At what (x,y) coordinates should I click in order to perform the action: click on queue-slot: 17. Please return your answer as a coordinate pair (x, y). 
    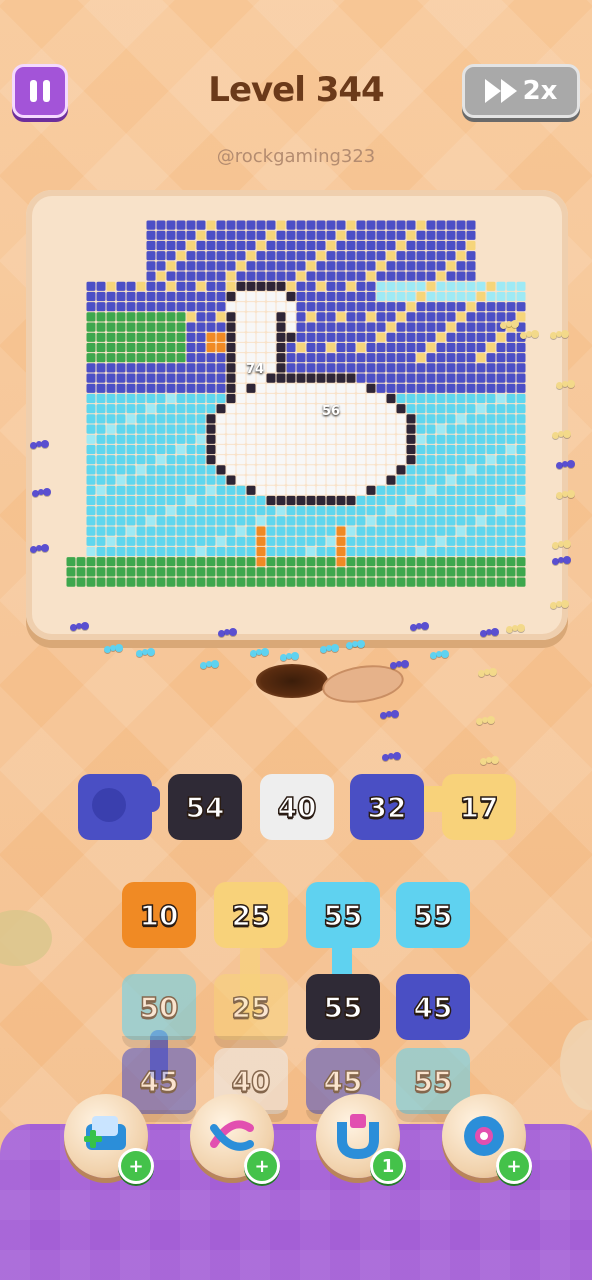
    Looking at the image, I should click on (479, 811).